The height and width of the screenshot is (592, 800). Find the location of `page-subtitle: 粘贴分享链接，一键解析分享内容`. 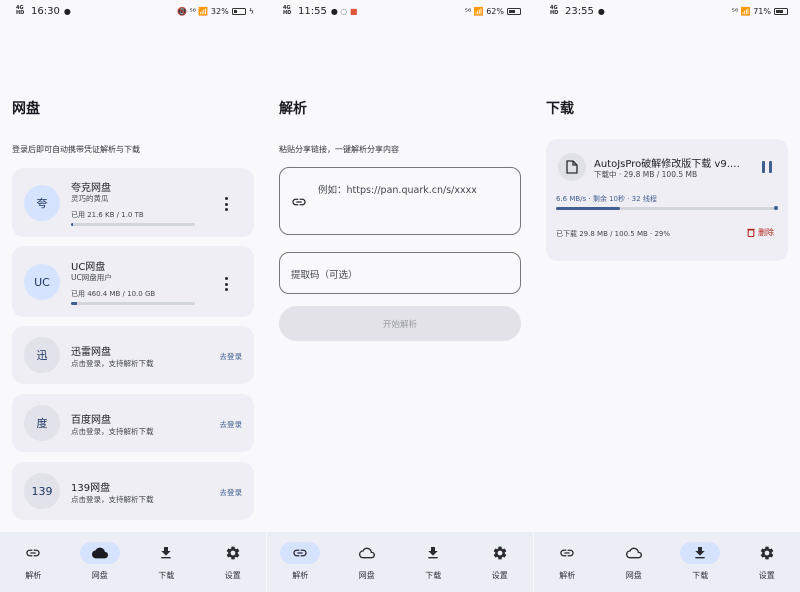

page-subtitle: 粘贴分享链接，一键解析分享内容 is located at coordinates (339, 149).